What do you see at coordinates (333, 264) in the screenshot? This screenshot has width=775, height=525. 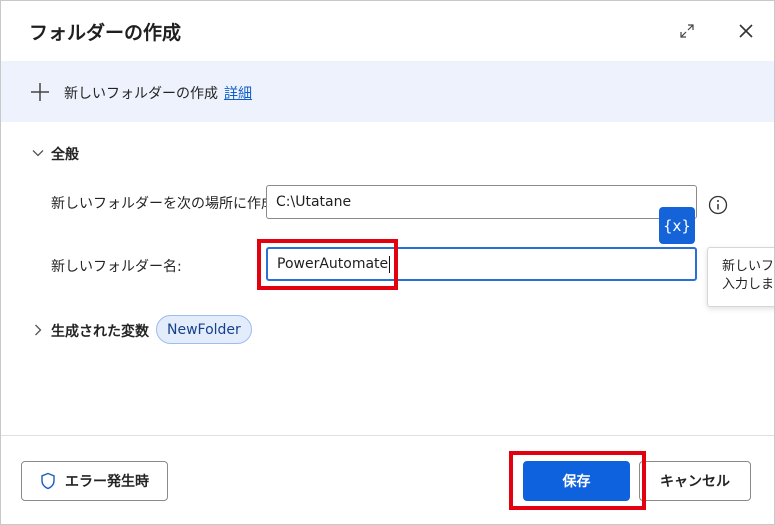 I see `folder-name-value: PowerAutomate` at bounding box center [333, 264].